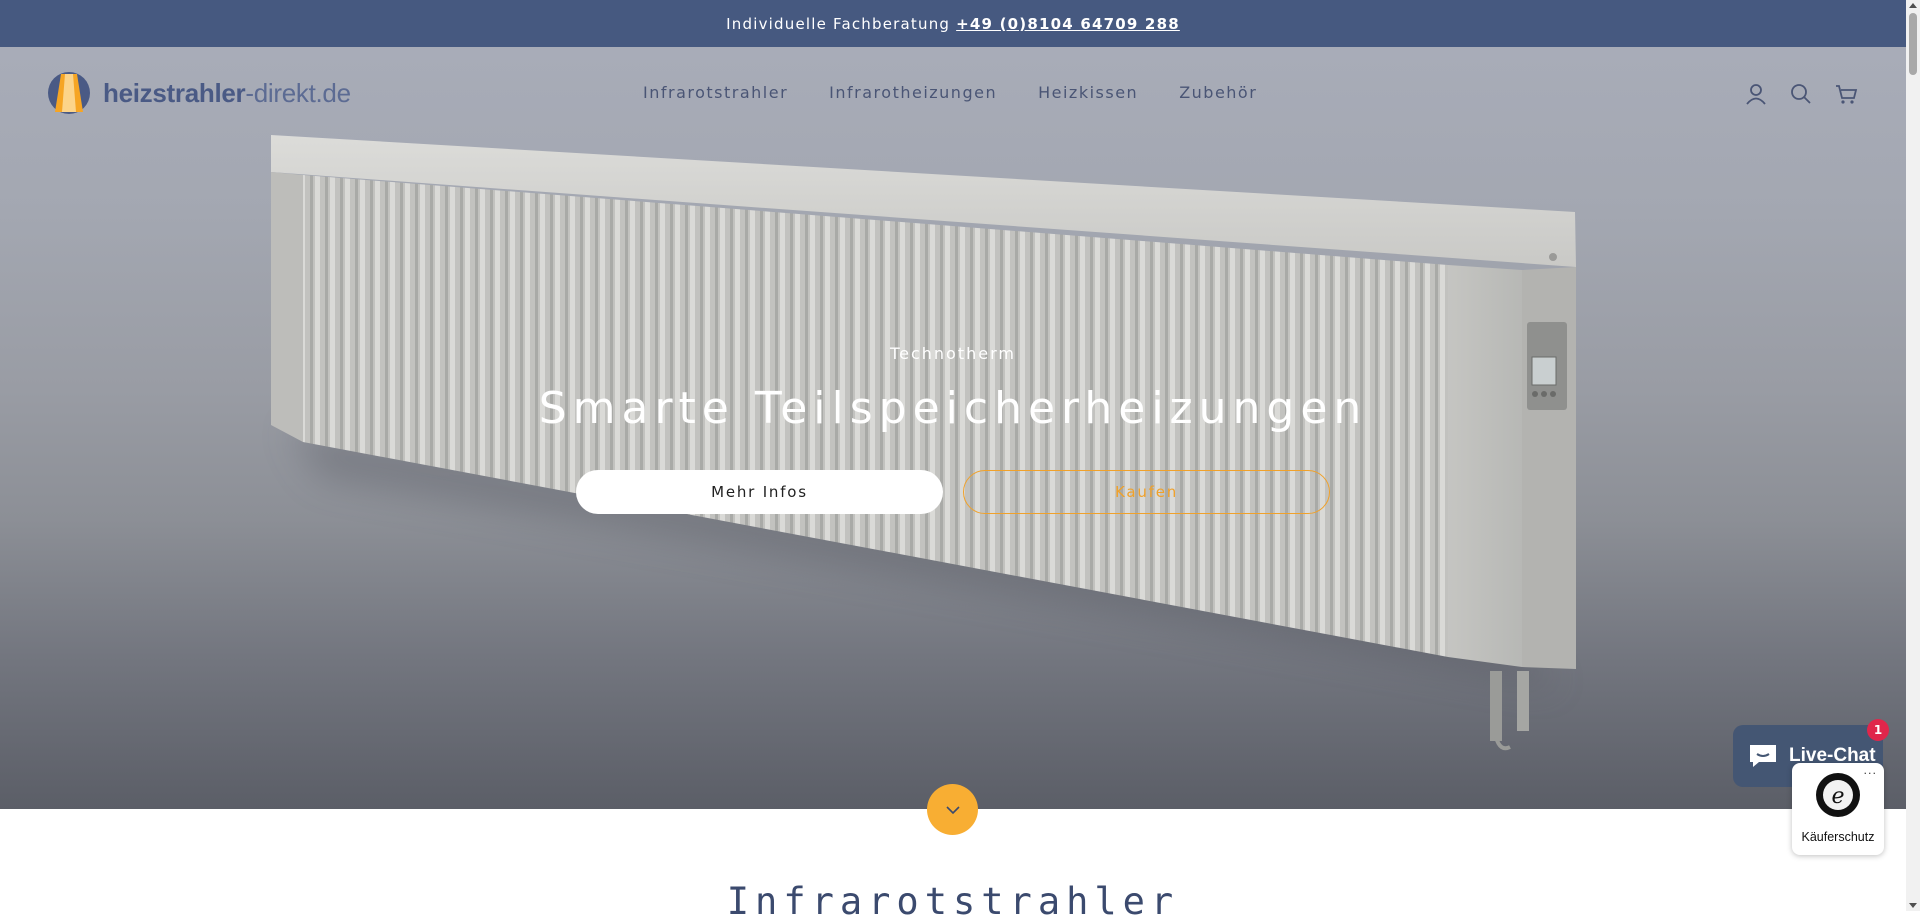  What do you see at coordinates (1756, 94) in the screenshot?
I see `account-icon` at bounding box center [1756, 94].